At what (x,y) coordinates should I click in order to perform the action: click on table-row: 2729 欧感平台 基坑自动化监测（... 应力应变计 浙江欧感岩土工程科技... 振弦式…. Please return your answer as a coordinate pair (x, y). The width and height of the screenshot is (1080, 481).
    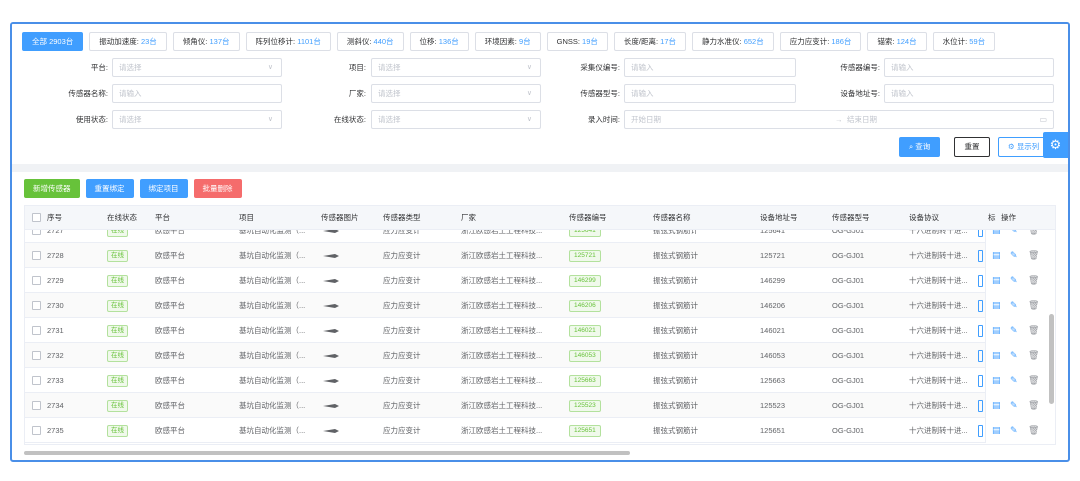
    Looking at the image, I should click on (540, 280).